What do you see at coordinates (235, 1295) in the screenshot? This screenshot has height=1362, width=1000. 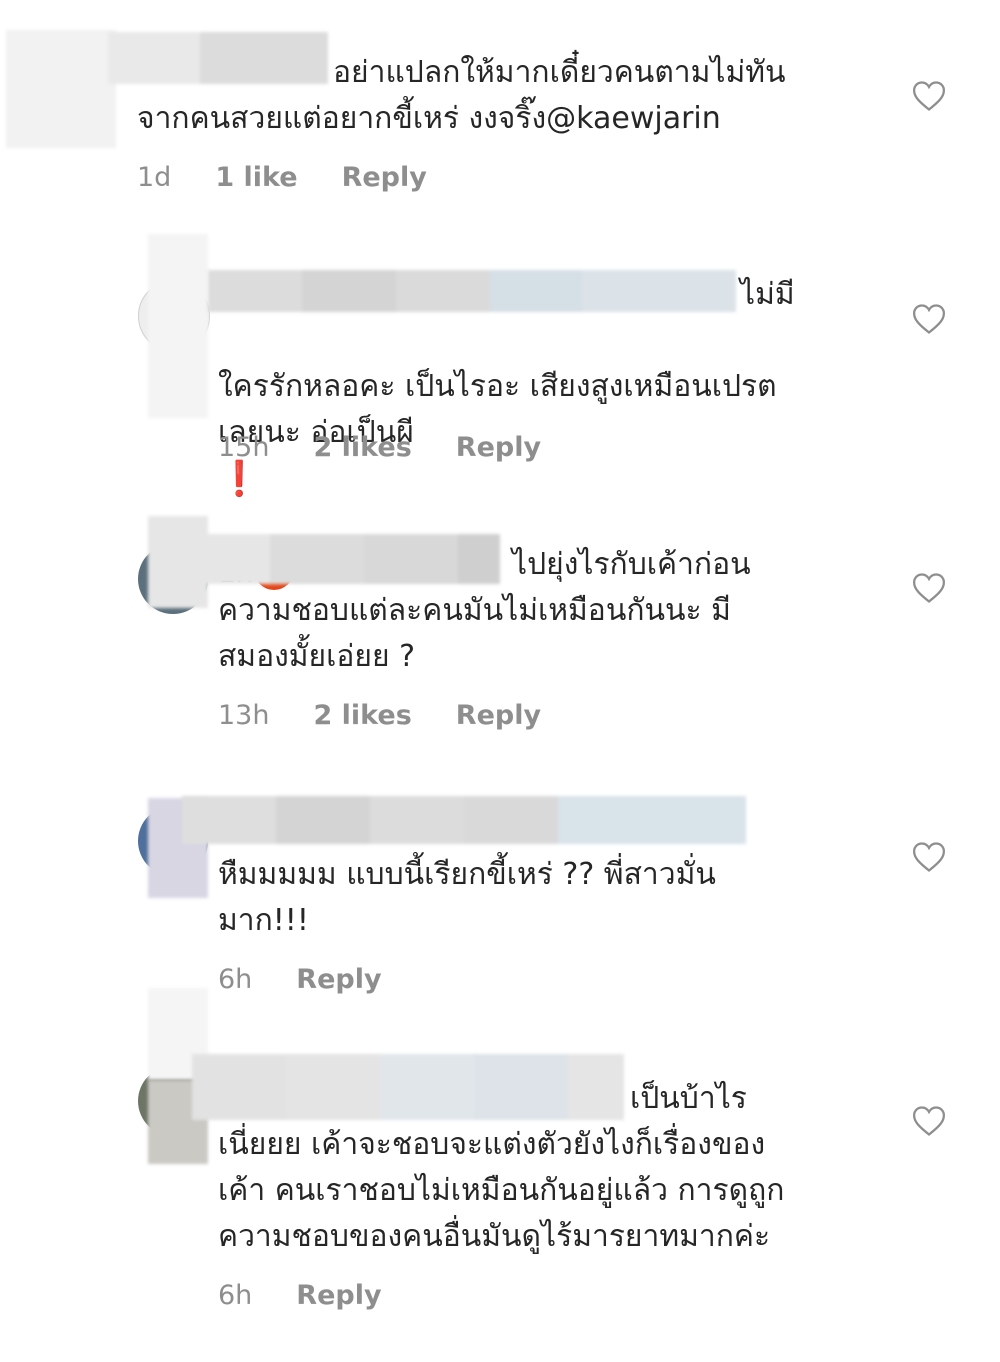 I see `comment-time: 6h` at bounding box center [235, 1295].